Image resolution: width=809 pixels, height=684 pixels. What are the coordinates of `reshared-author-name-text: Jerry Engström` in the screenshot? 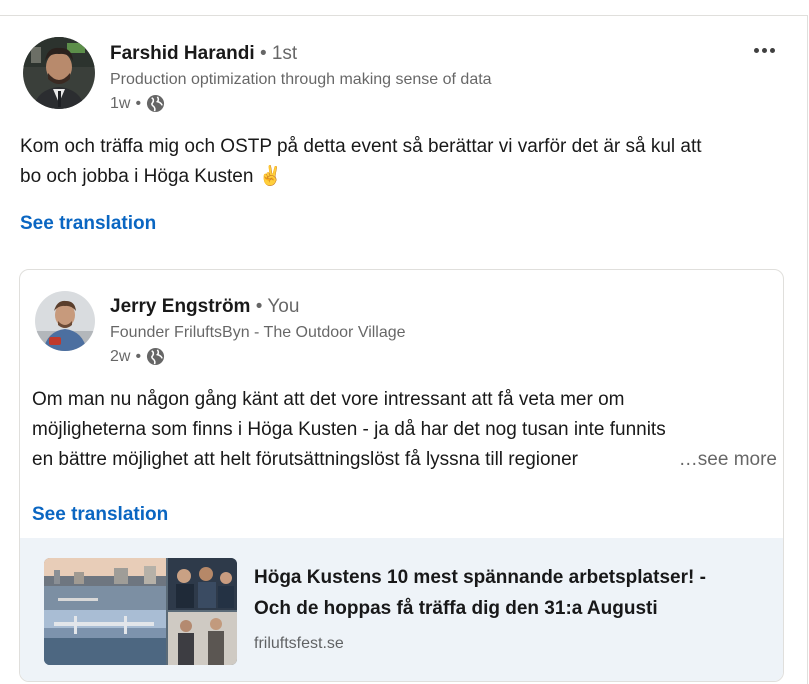 It's located at (180, 306).